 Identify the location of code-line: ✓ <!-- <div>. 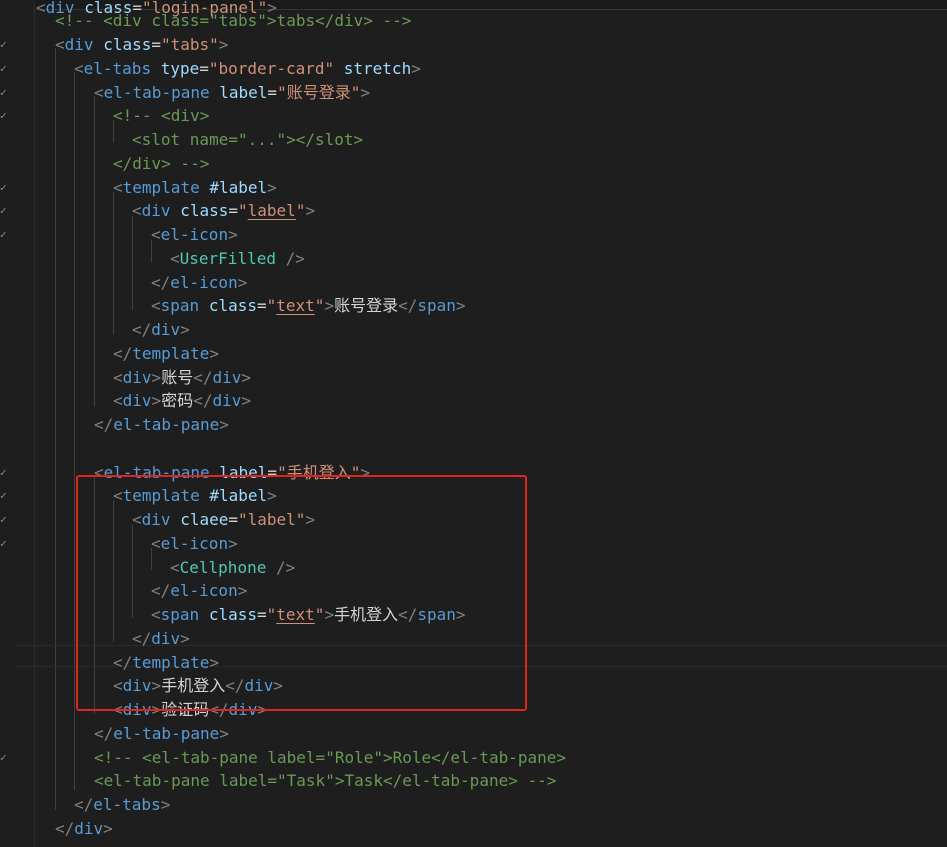
(473, 116).